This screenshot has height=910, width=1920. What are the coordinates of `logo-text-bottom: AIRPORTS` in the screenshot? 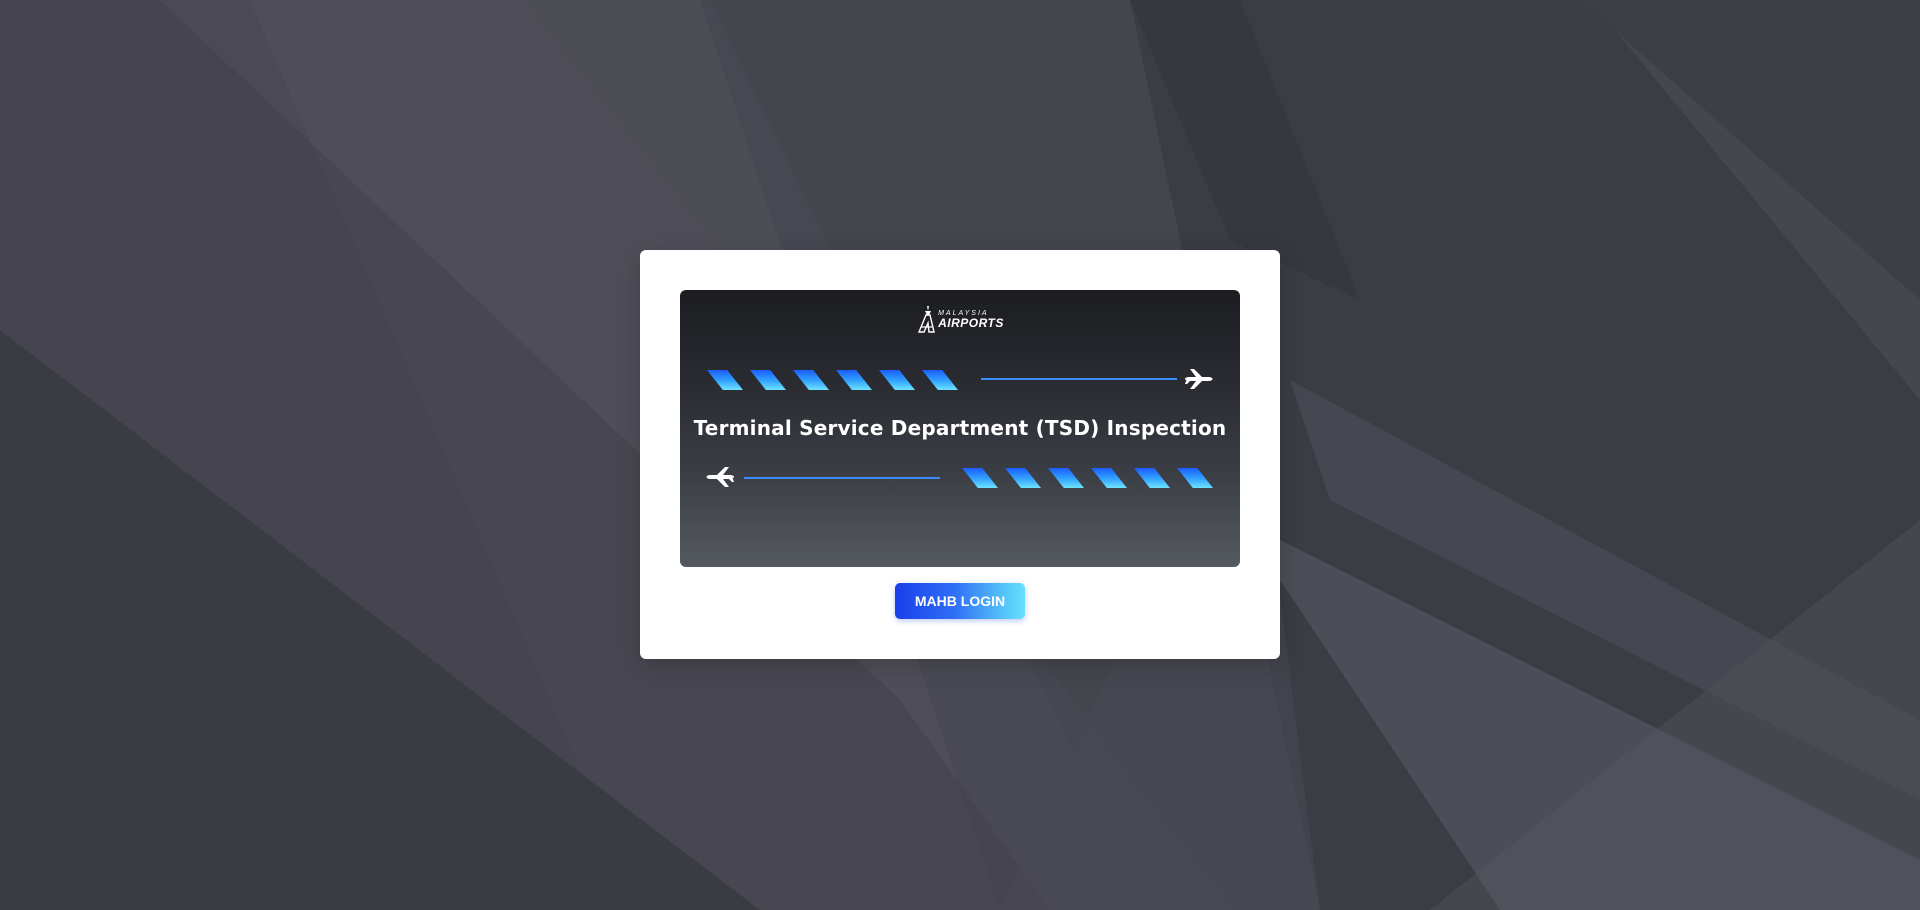 It's located at (971, 322).